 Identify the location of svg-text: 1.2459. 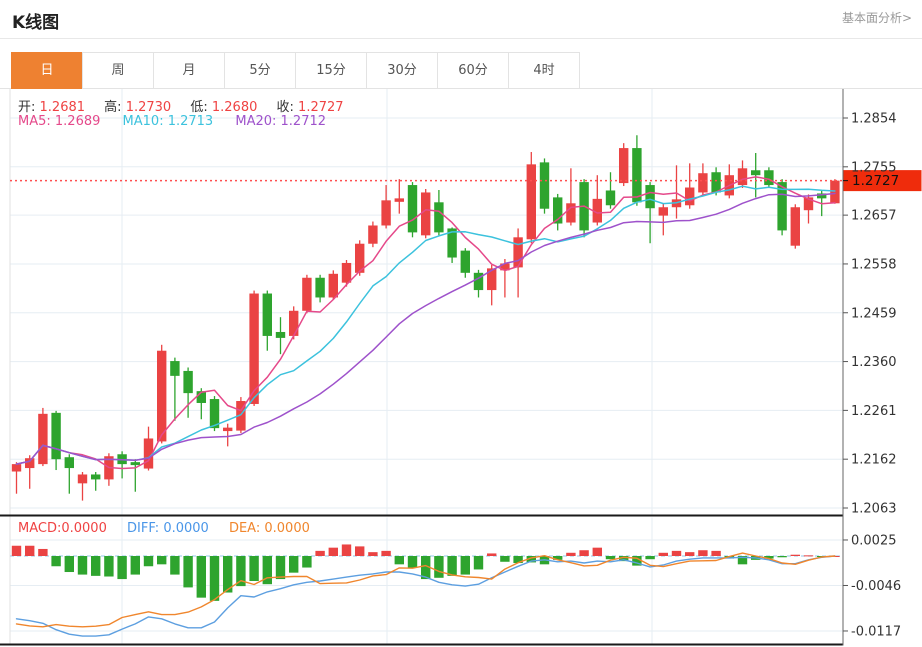
(874, 313).